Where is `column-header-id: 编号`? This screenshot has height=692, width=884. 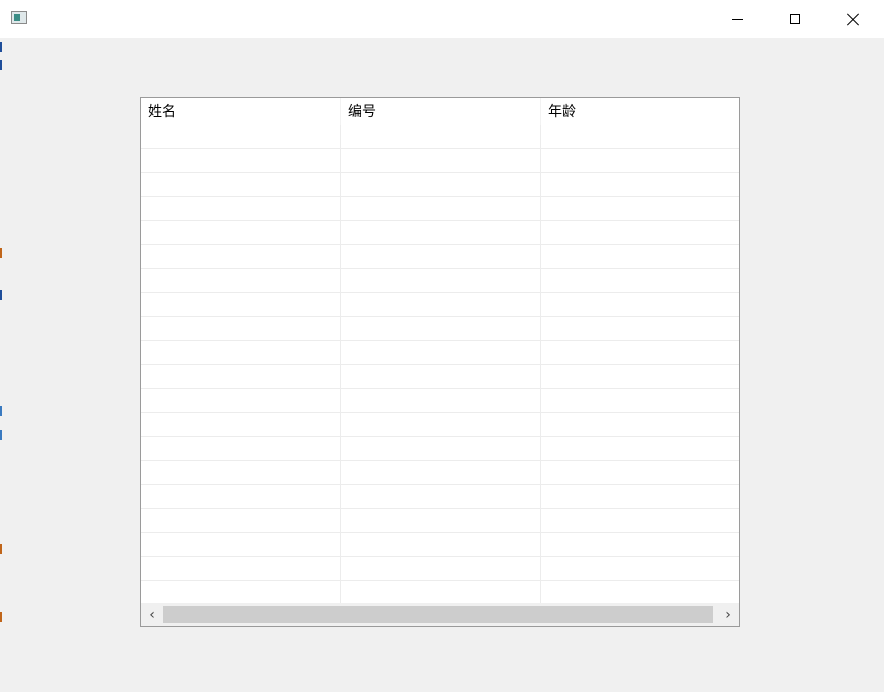 column-header-id: 编号 is located at coordinates (441, 111).